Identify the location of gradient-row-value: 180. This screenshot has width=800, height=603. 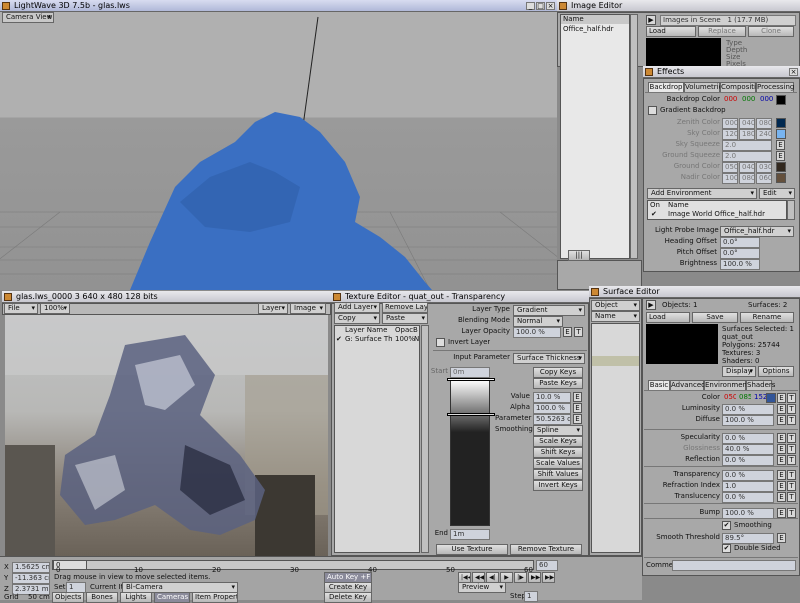
(747, 134).